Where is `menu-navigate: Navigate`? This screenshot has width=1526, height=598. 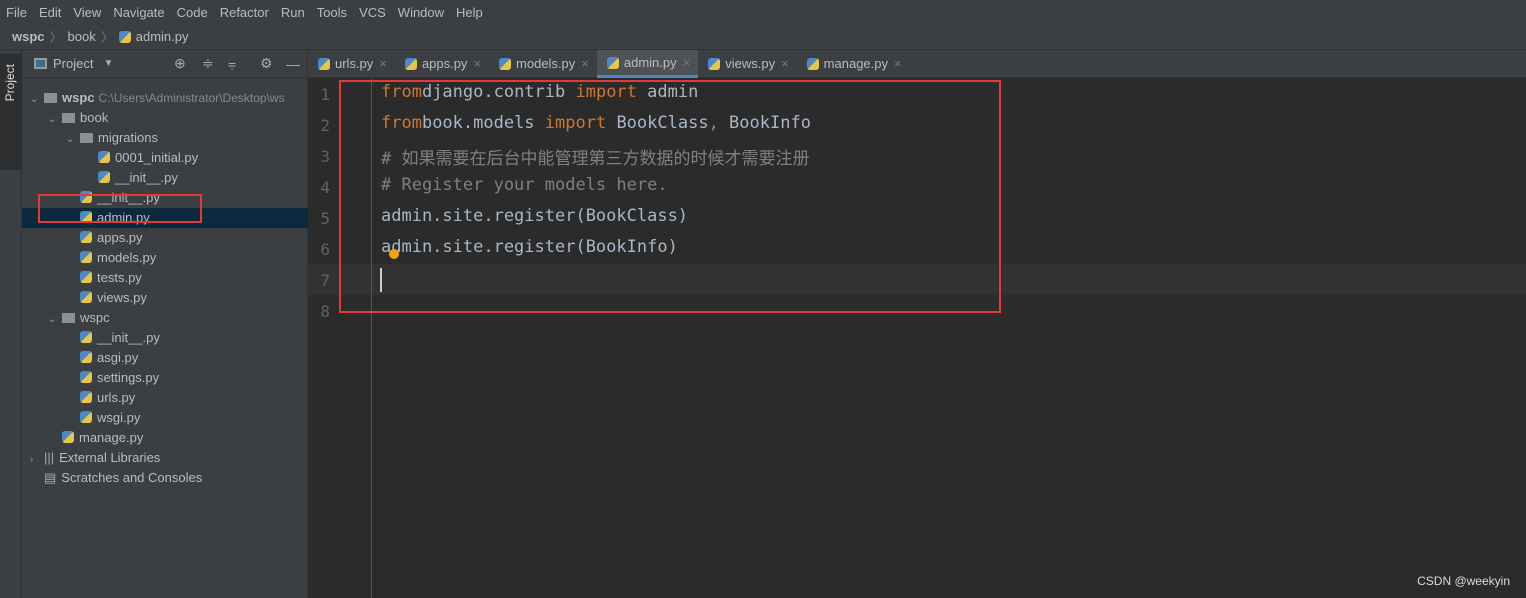 menu-navigate: Navigate is located at coordinates (138, 12).